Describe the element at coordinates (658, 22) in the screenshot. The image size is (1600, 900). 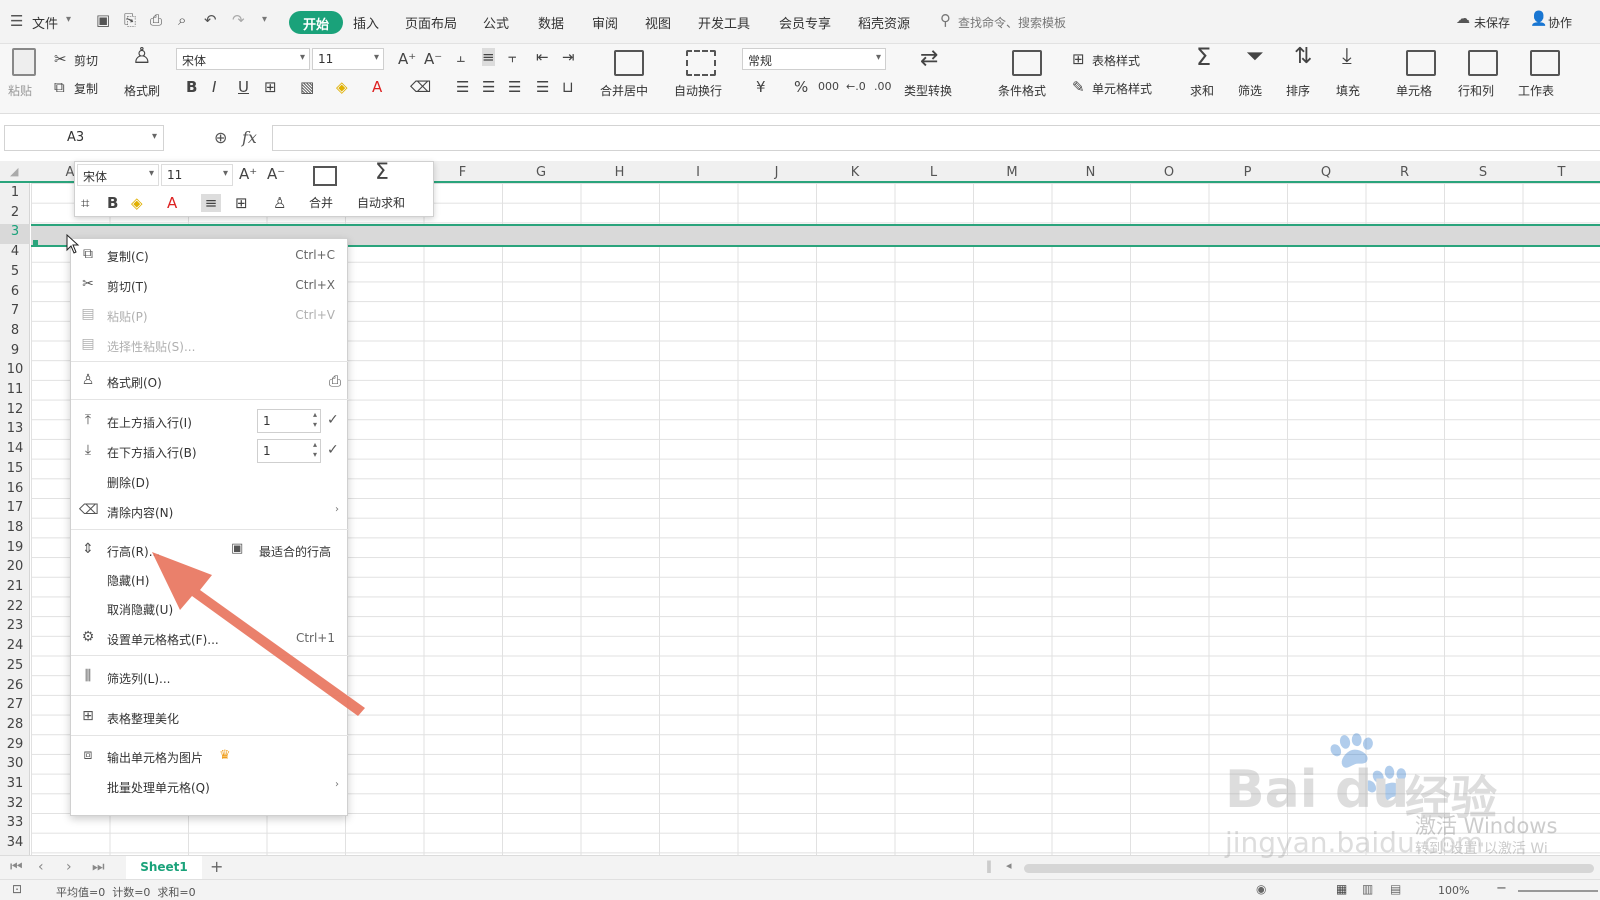
I see `tab-view: 视图` at that location.